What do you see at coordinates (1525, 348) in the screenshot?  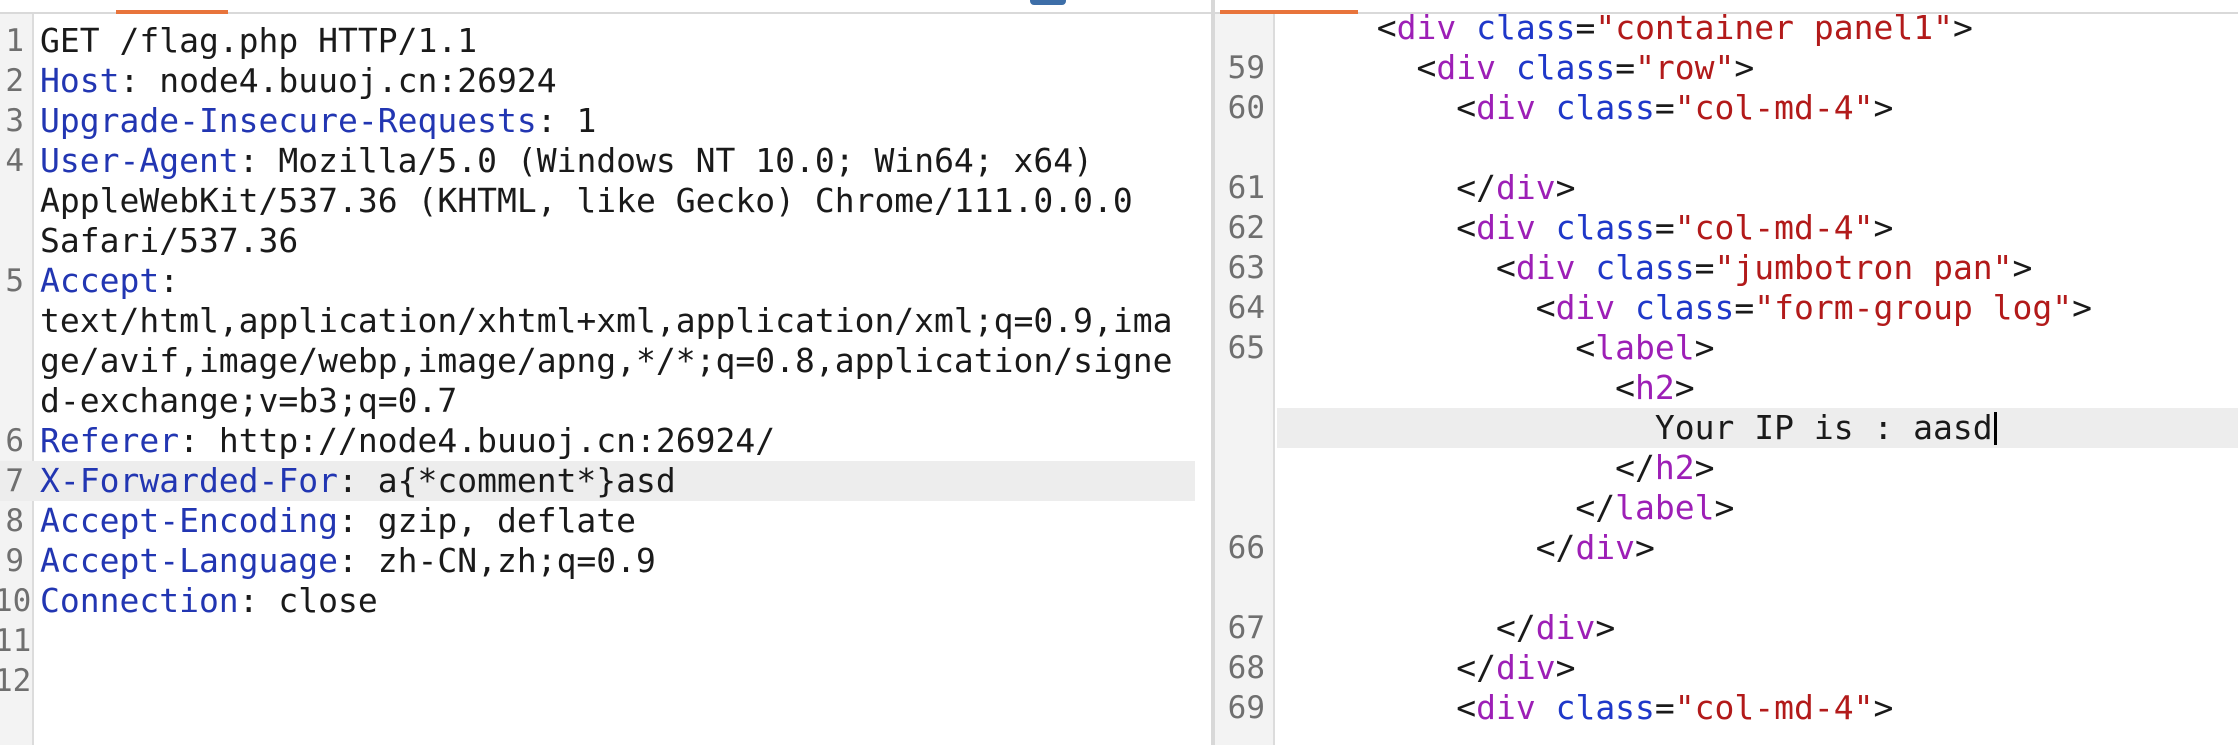 I see `response-line-text: <label>` at bounding box center [1525, 348].